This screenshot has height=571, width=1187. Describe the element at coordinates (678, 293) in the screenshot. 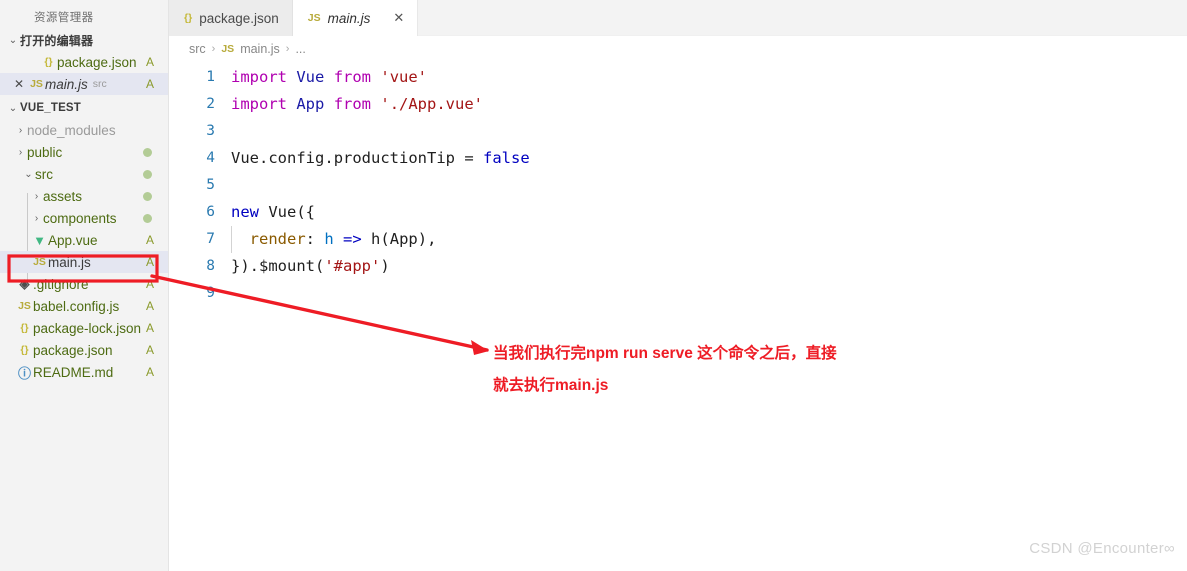

I see `code-line: 9` at that location.